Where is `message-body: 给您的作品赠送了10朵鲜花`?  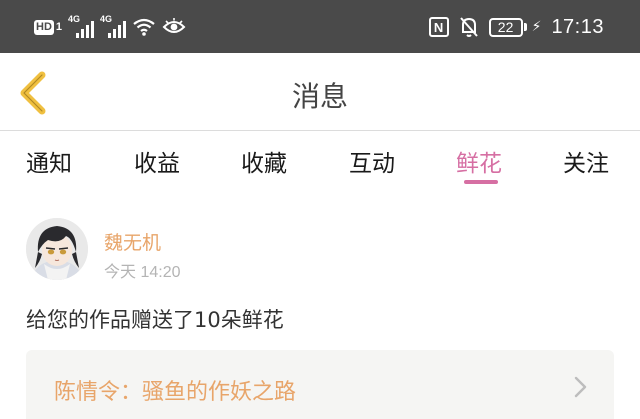
message-body: 给您的作品赠送了10朵鲜花 is located at coordinates (155, 320).